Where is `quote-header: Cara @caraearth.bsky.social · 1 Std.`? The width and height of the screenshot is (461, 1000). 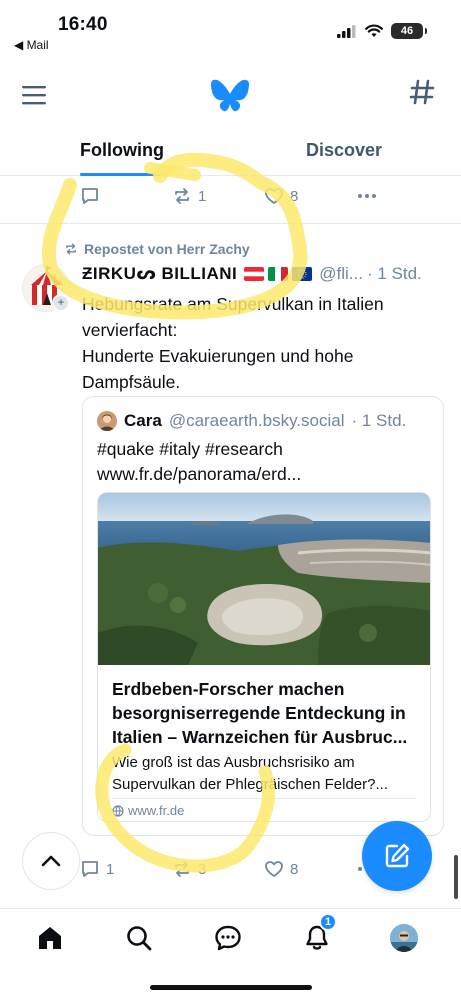
quote-header: Cara @caraearth.bsky.social · 1 Std. is located at coordinates (251, 421).